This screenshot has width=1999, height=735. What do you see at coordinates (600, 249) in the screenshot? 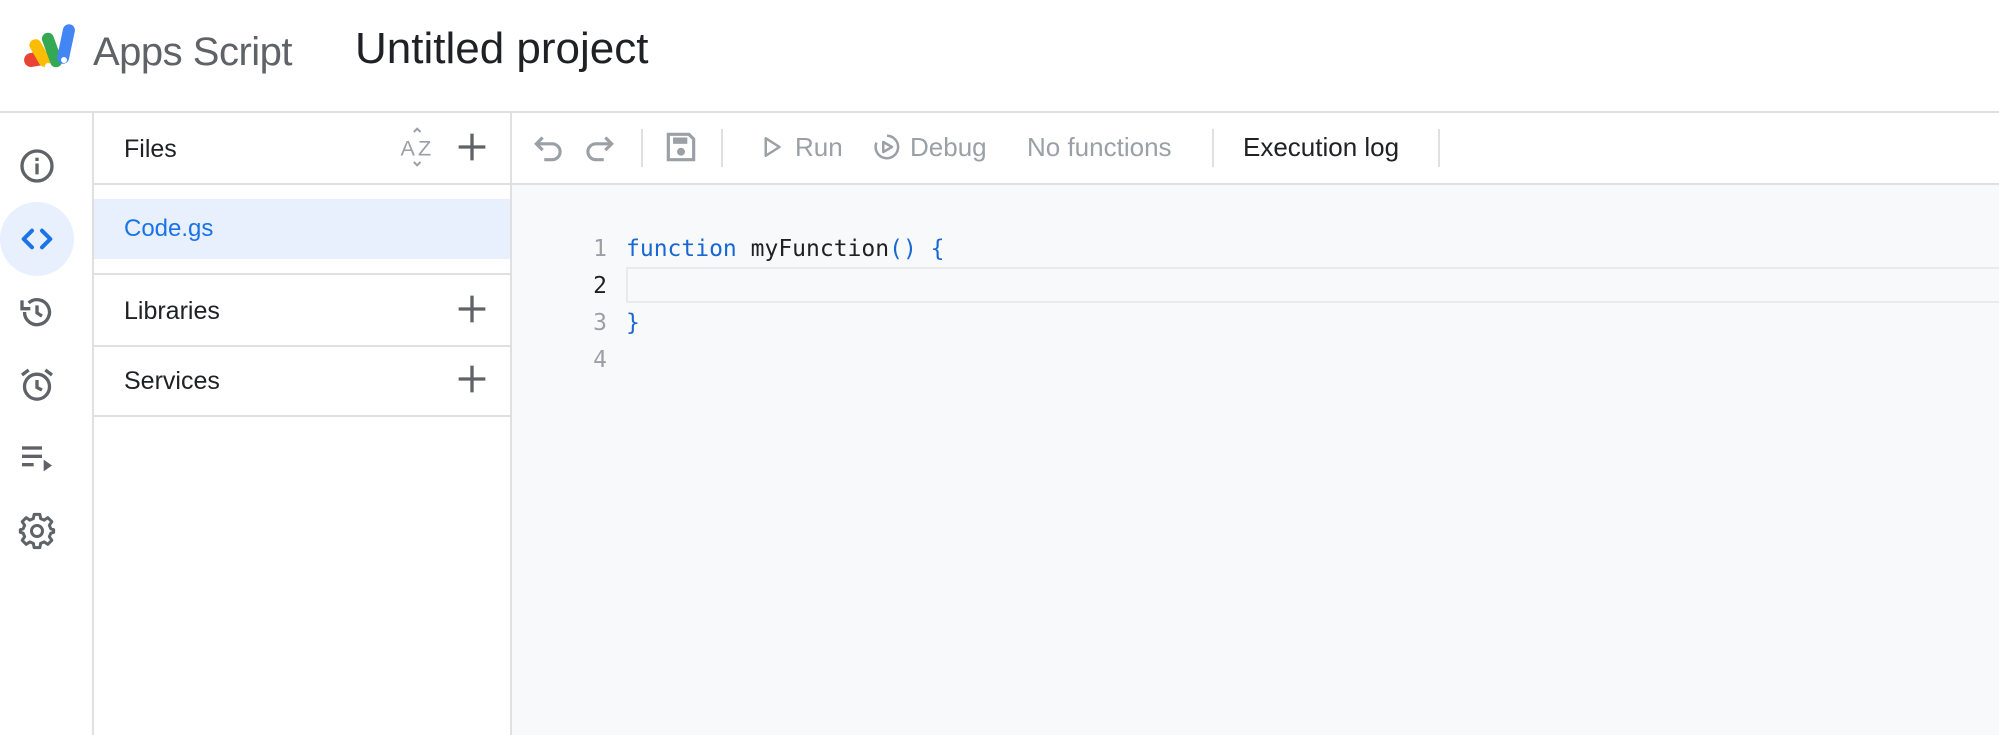
I see `line-number: 1` at bounding box center [600, 249].